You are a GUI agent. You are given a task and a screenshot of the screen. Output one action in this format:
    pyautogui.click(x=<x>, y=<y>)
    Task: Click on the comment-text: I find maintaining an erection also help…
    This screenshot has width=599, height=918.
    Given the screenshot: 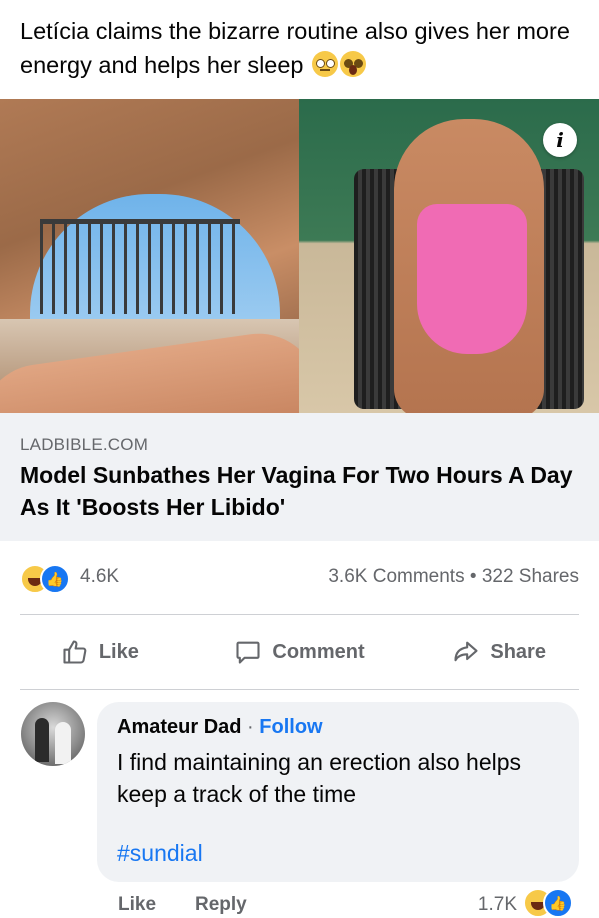 What is the action you would take?
    pyautogui.click(x=319, y=778)
    